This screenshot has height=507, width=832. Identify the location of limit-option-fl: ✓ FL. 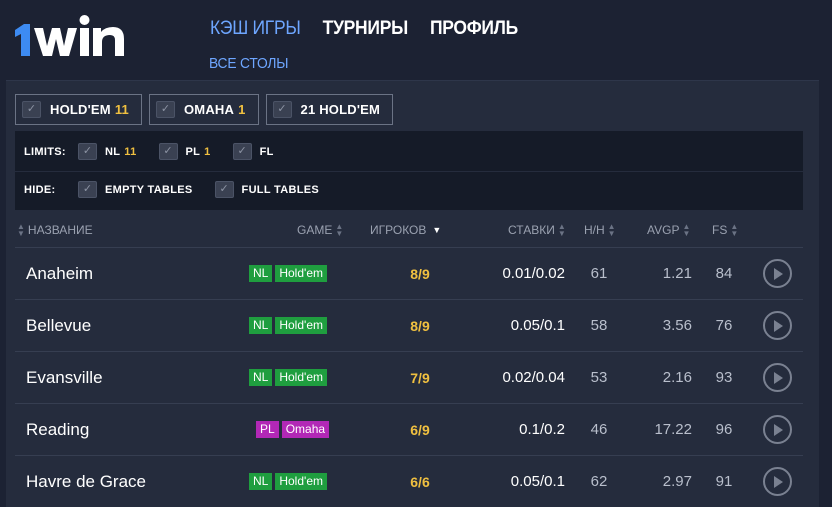
(253, 151).